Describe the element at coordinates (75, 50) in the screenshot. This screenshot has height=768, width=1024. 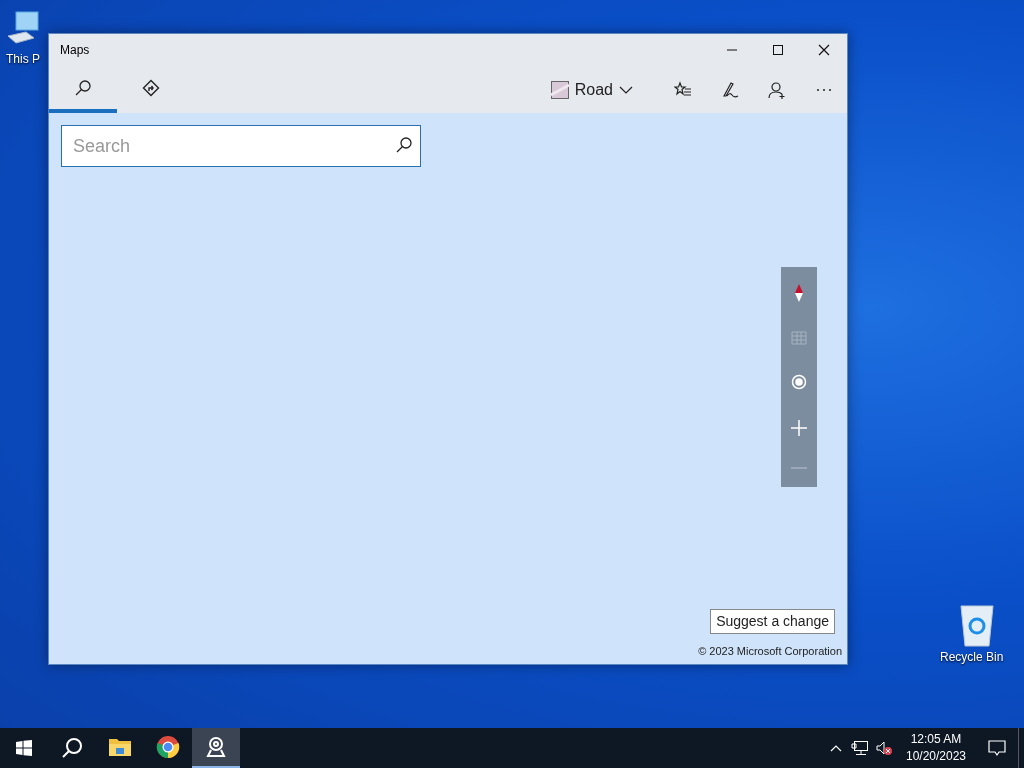
I see `window-title: Maps` at that location.